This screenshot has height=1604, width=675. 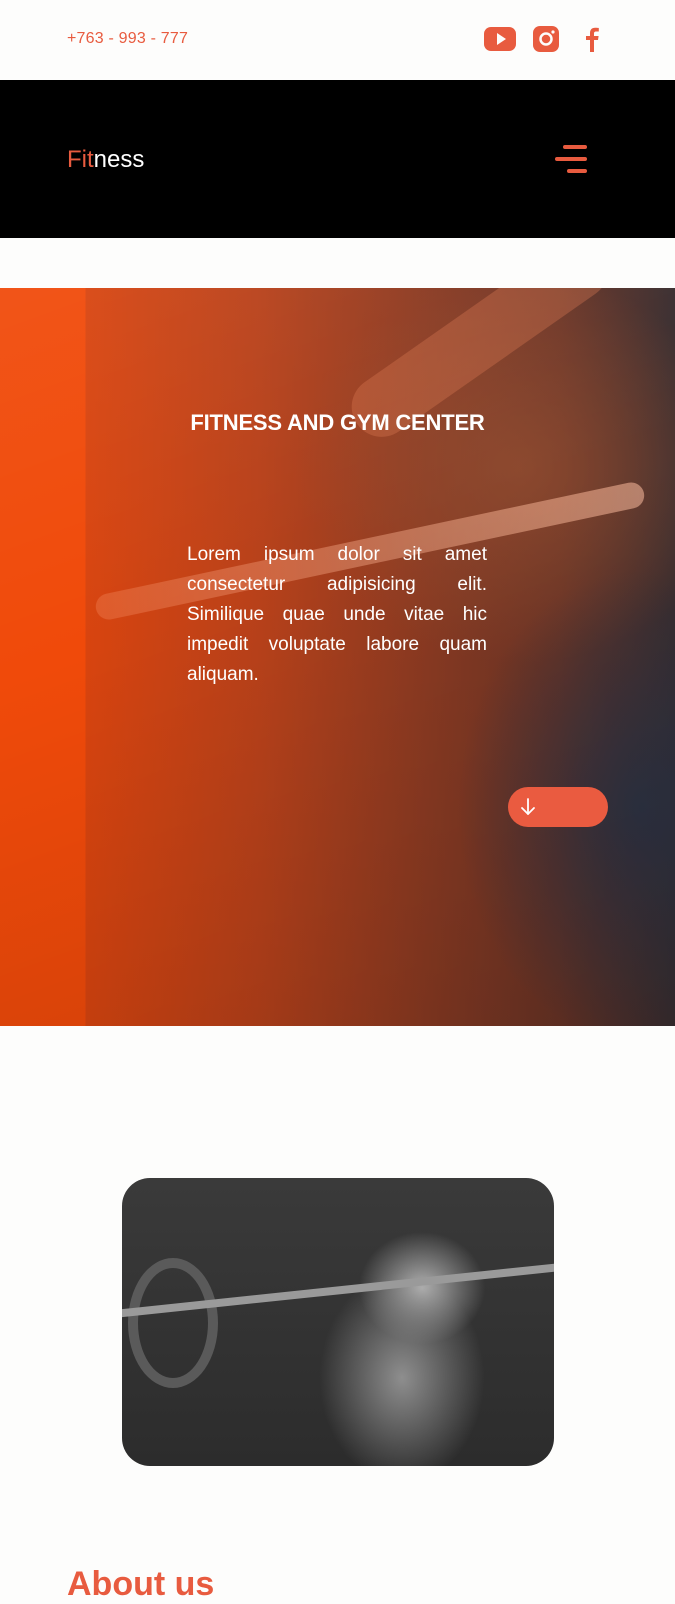 What do you see at coordinates (337, 40) in the screenshot?
I see `top-bar: +763 - 993 - 777` at bounding box center [337, 40].